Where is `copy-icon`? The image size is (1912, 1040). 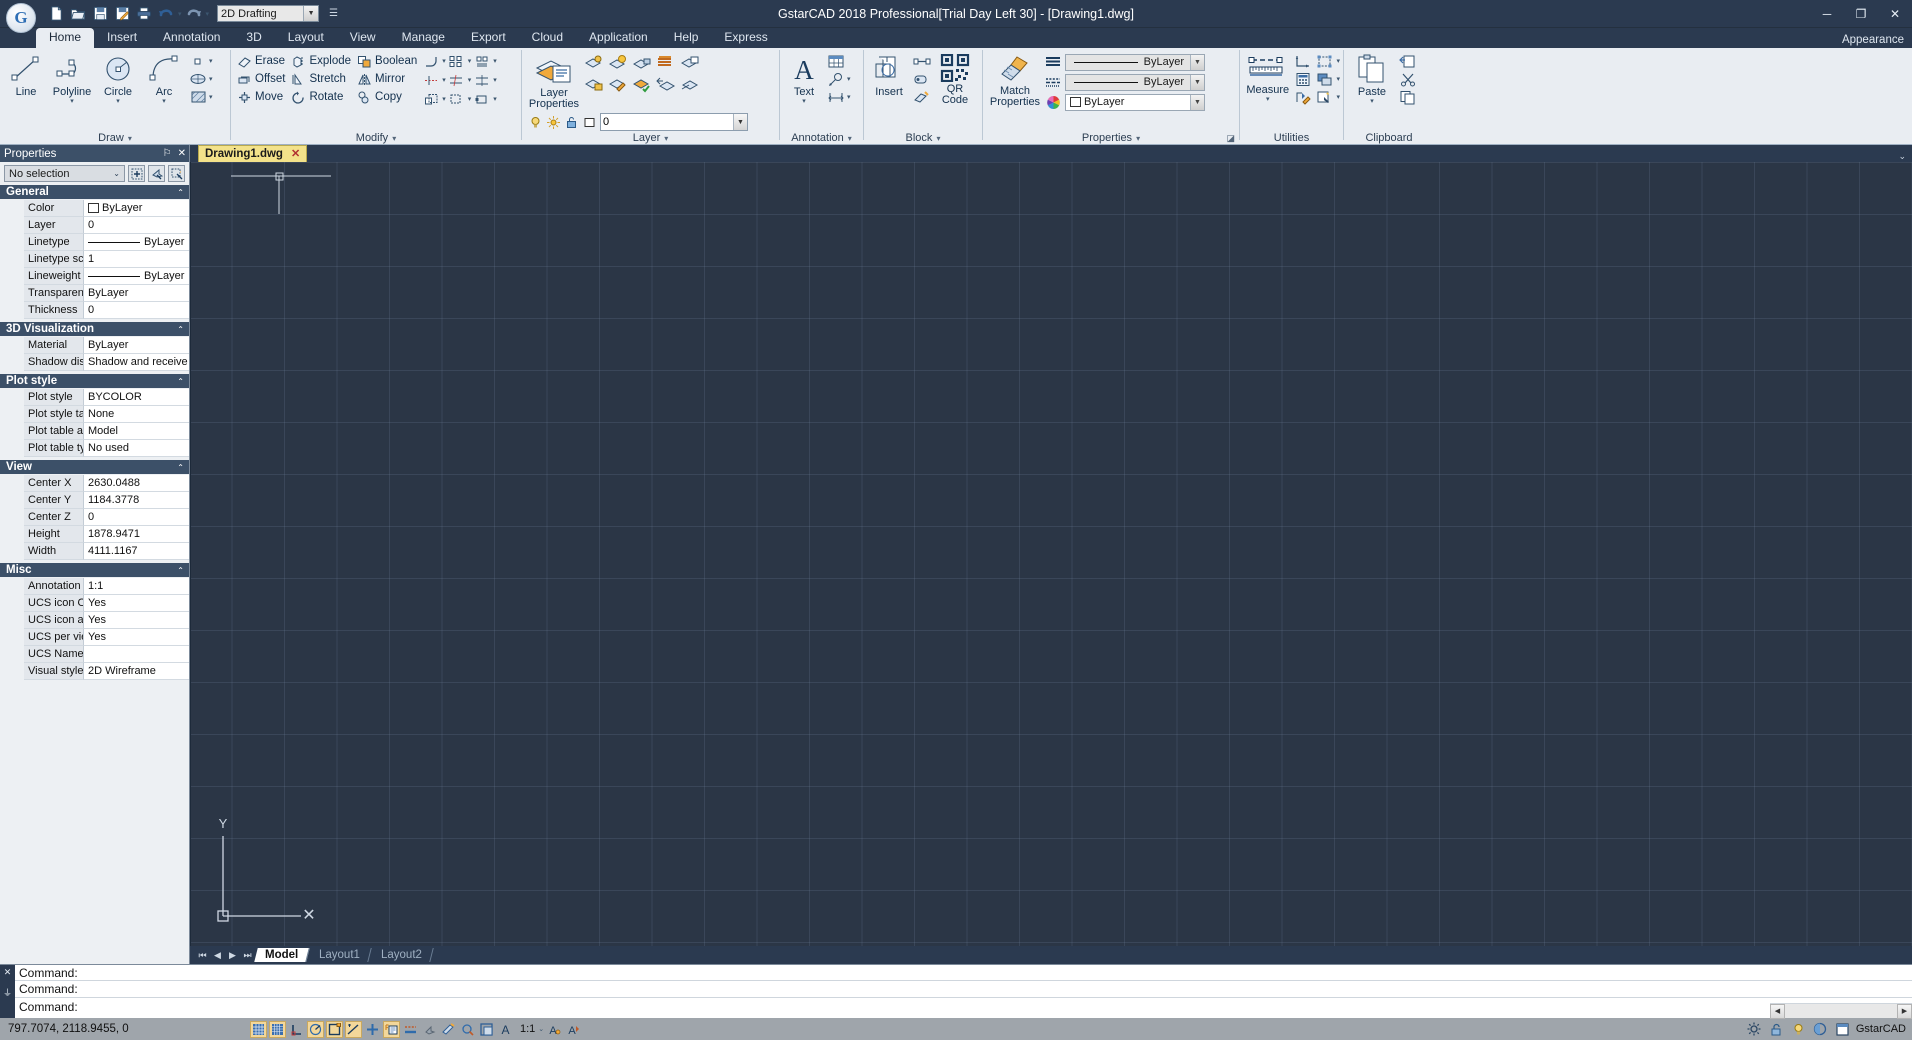 copy-icon is located at coordinates (1408, 97).